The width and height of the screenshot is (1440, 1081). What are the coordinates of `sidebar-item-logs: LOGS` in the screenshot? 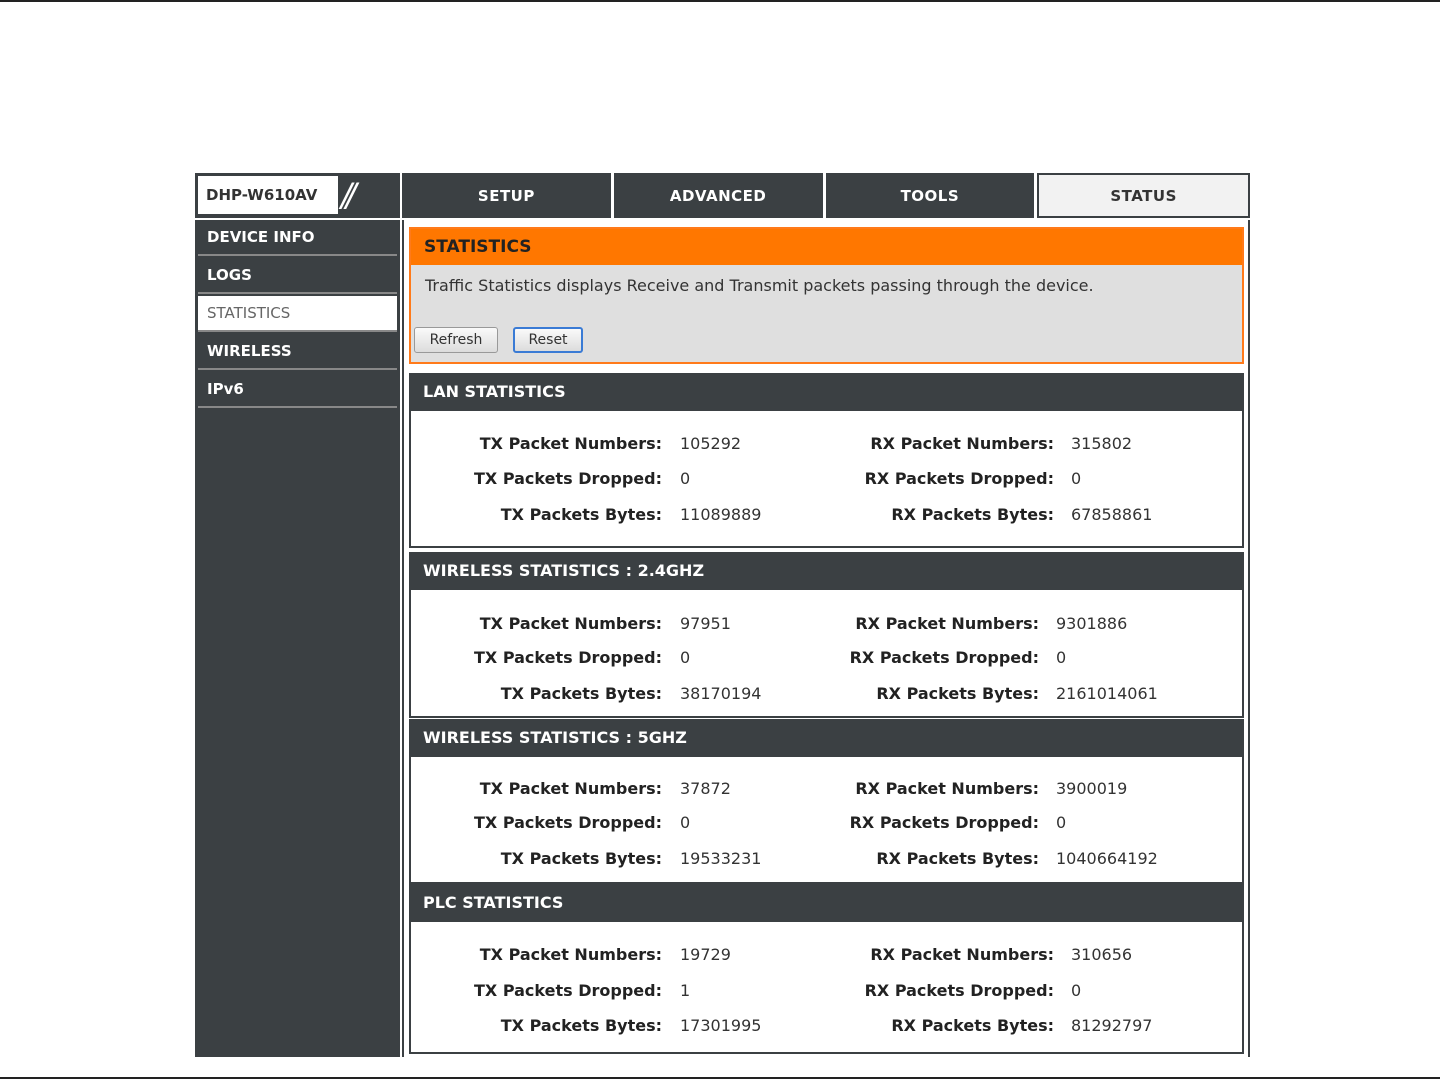 It's located at (297, 276).